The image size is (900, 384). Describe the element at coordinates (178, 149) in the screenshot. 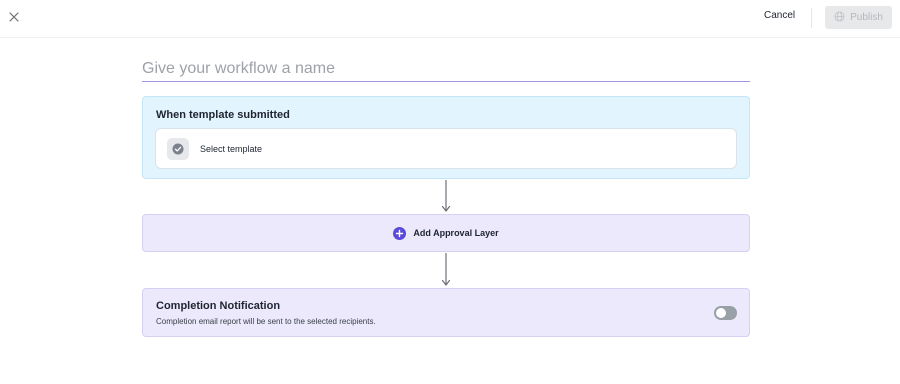

I see `check-circle-icon` at that location.